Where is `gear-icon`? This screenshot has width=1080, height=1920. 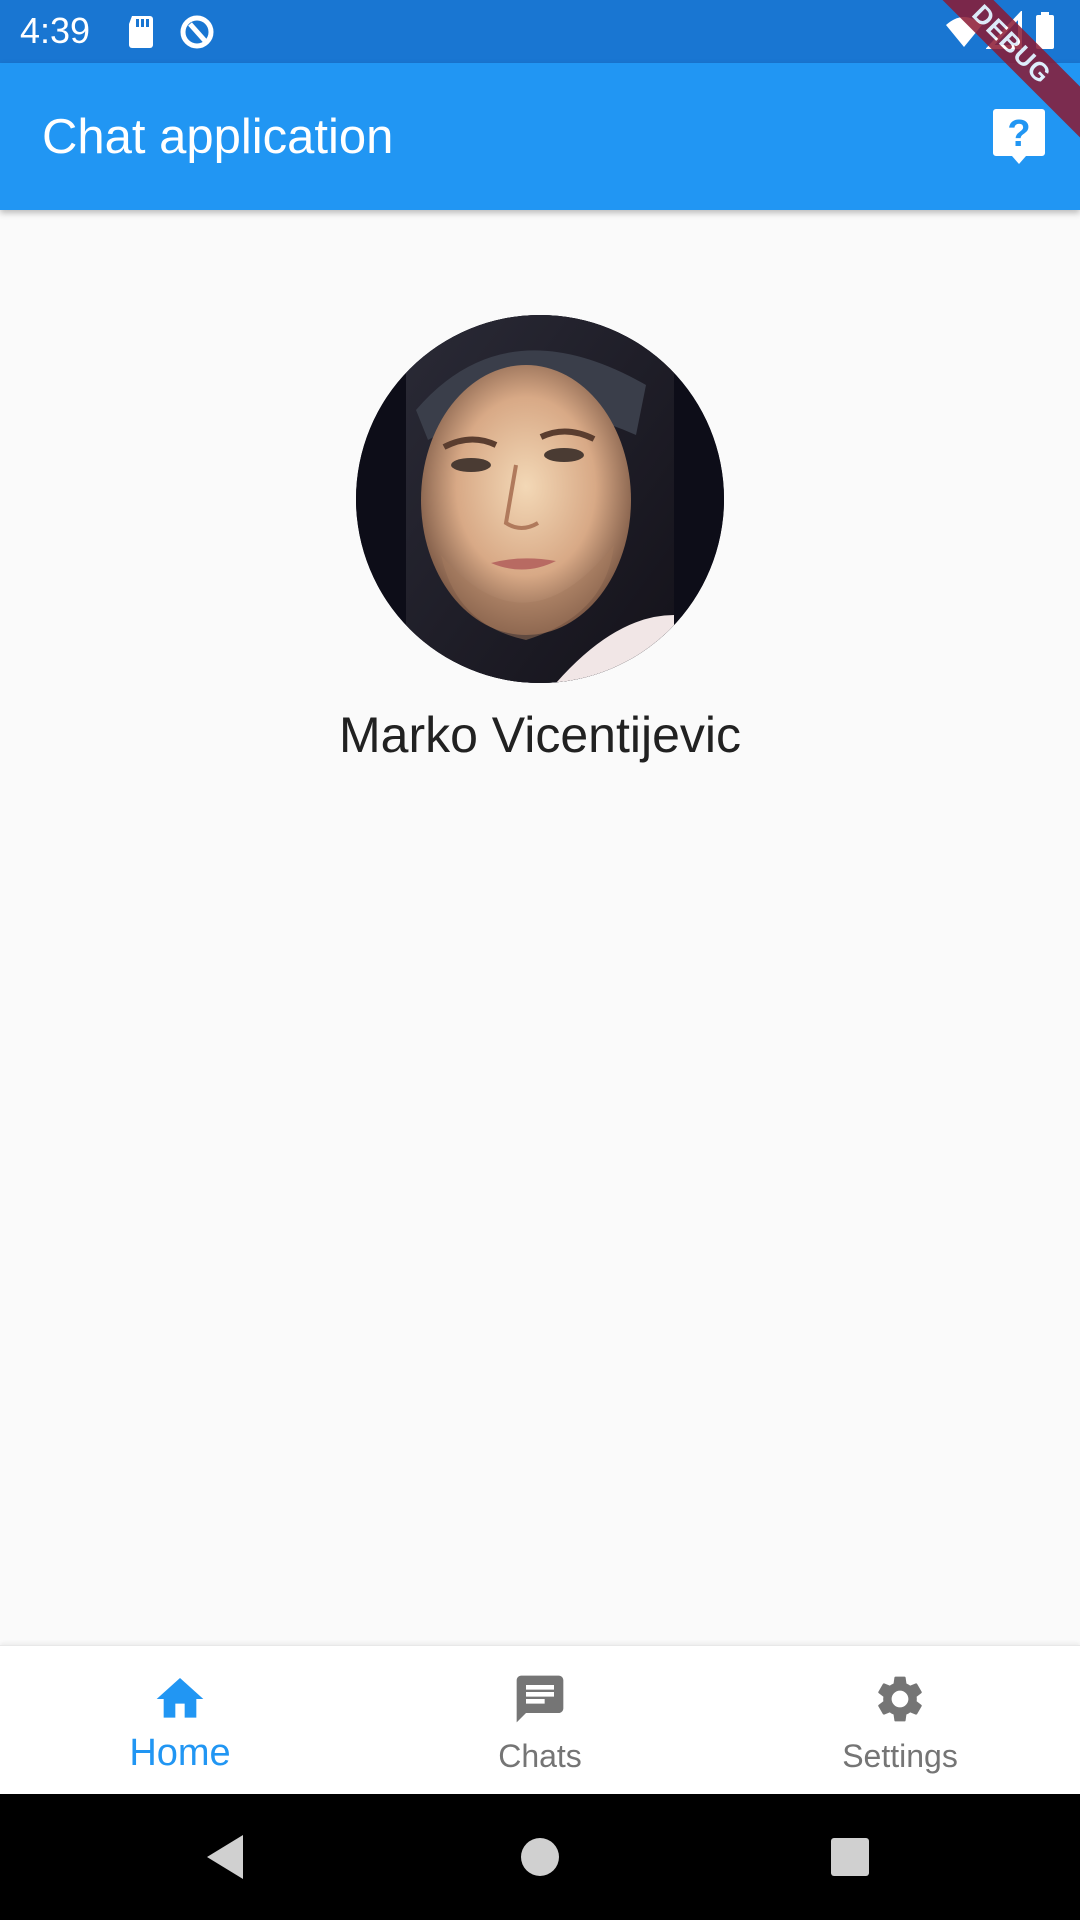 gear-icon is located at coordinates (900, 1699).